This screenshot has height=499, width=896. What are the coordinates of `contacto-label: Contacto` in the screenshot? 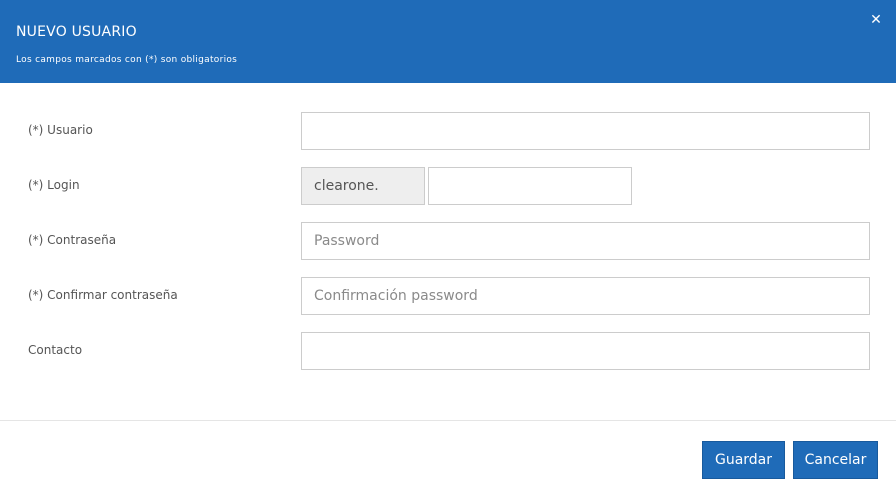 It's located at (55, 350).